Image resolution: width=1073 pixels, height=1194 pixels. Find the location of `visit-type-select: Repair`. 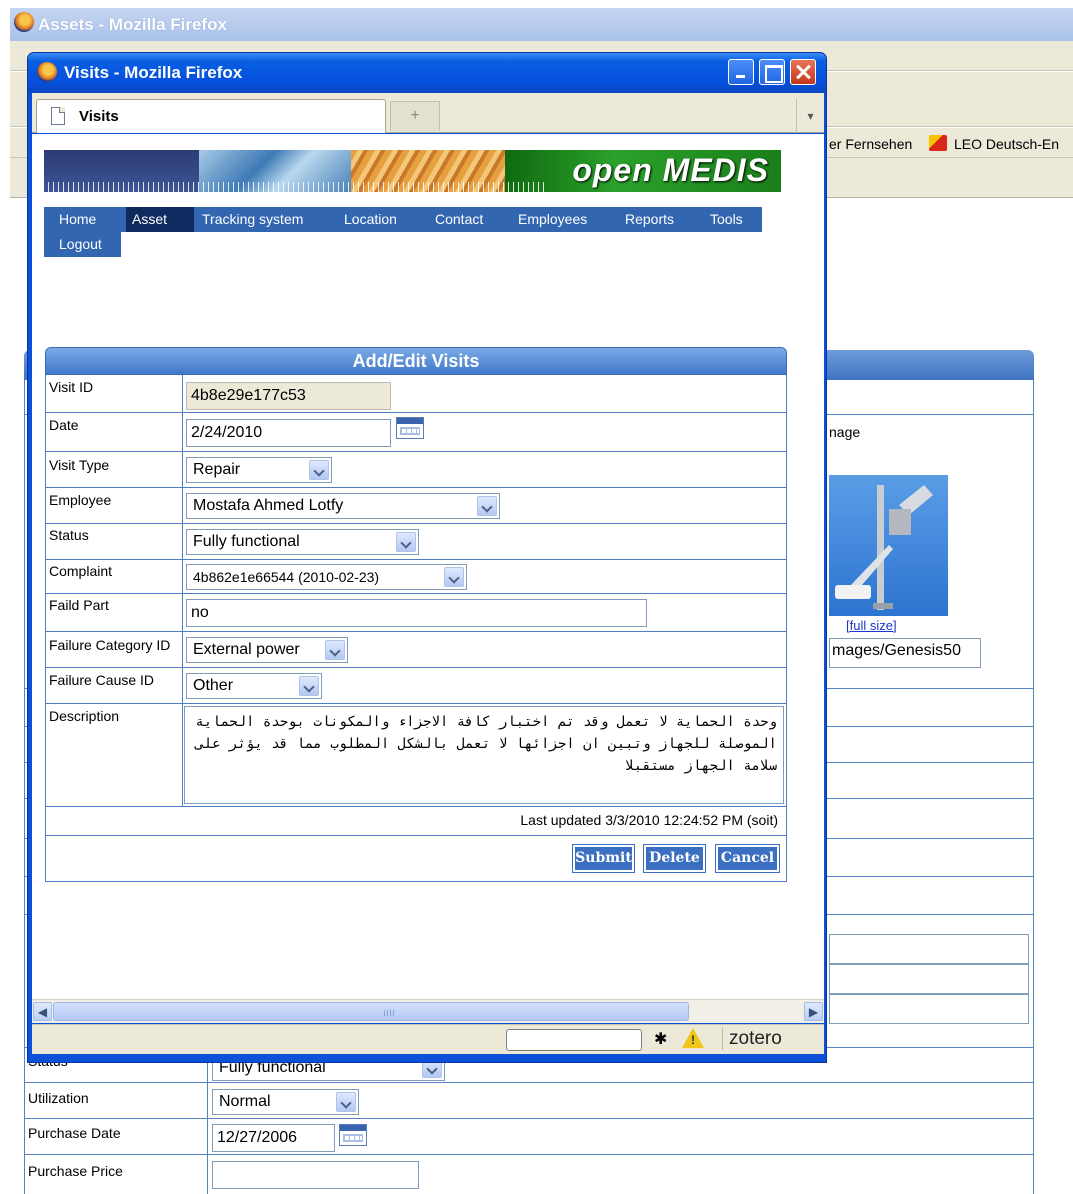

visit-type-select: Repair is located at coordinates (259, 470).